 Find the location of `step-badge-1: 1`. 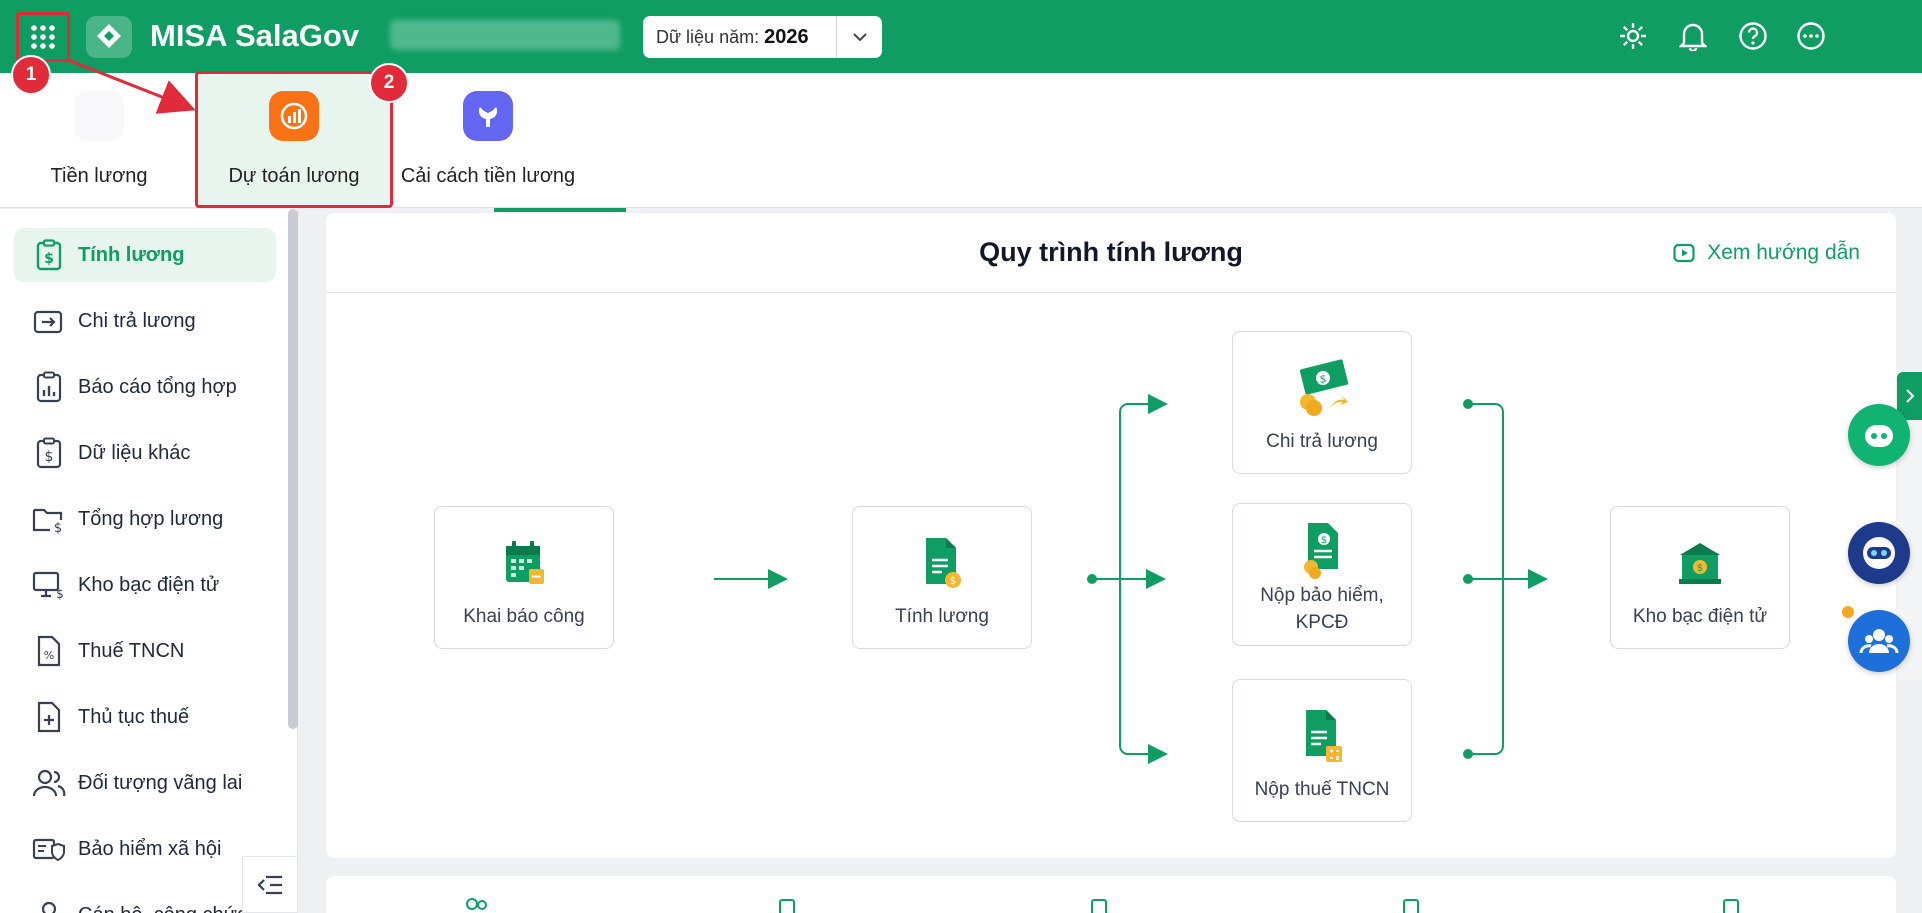

step-badge-1: 1 is located at coordinates (31, 75).